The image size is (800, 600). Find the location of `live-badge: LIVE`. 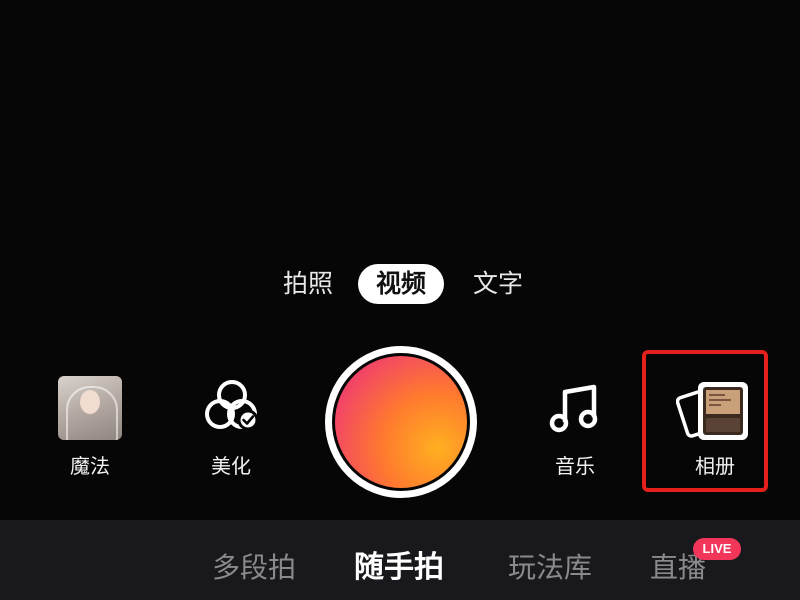

live-badge: LIVE is located at coordinates (717, 549).